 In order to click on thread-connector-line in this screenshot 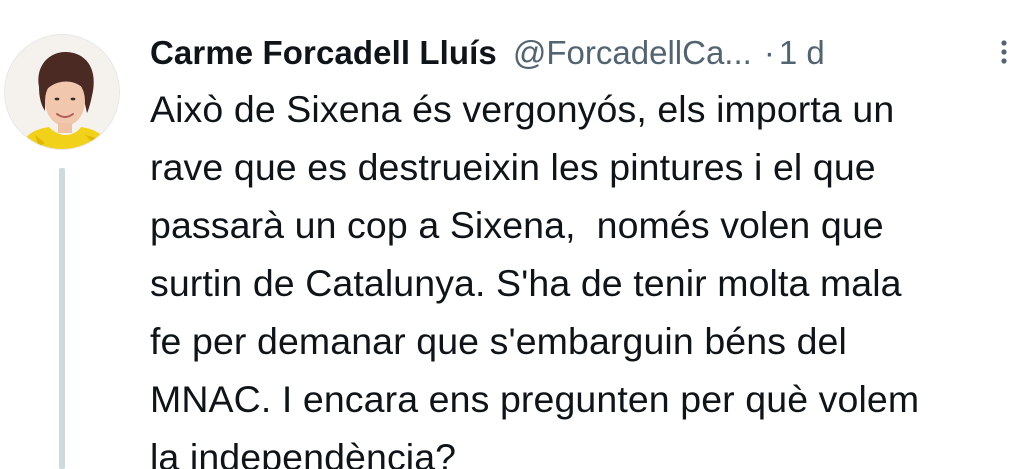, I will do `click(62, 318)`.